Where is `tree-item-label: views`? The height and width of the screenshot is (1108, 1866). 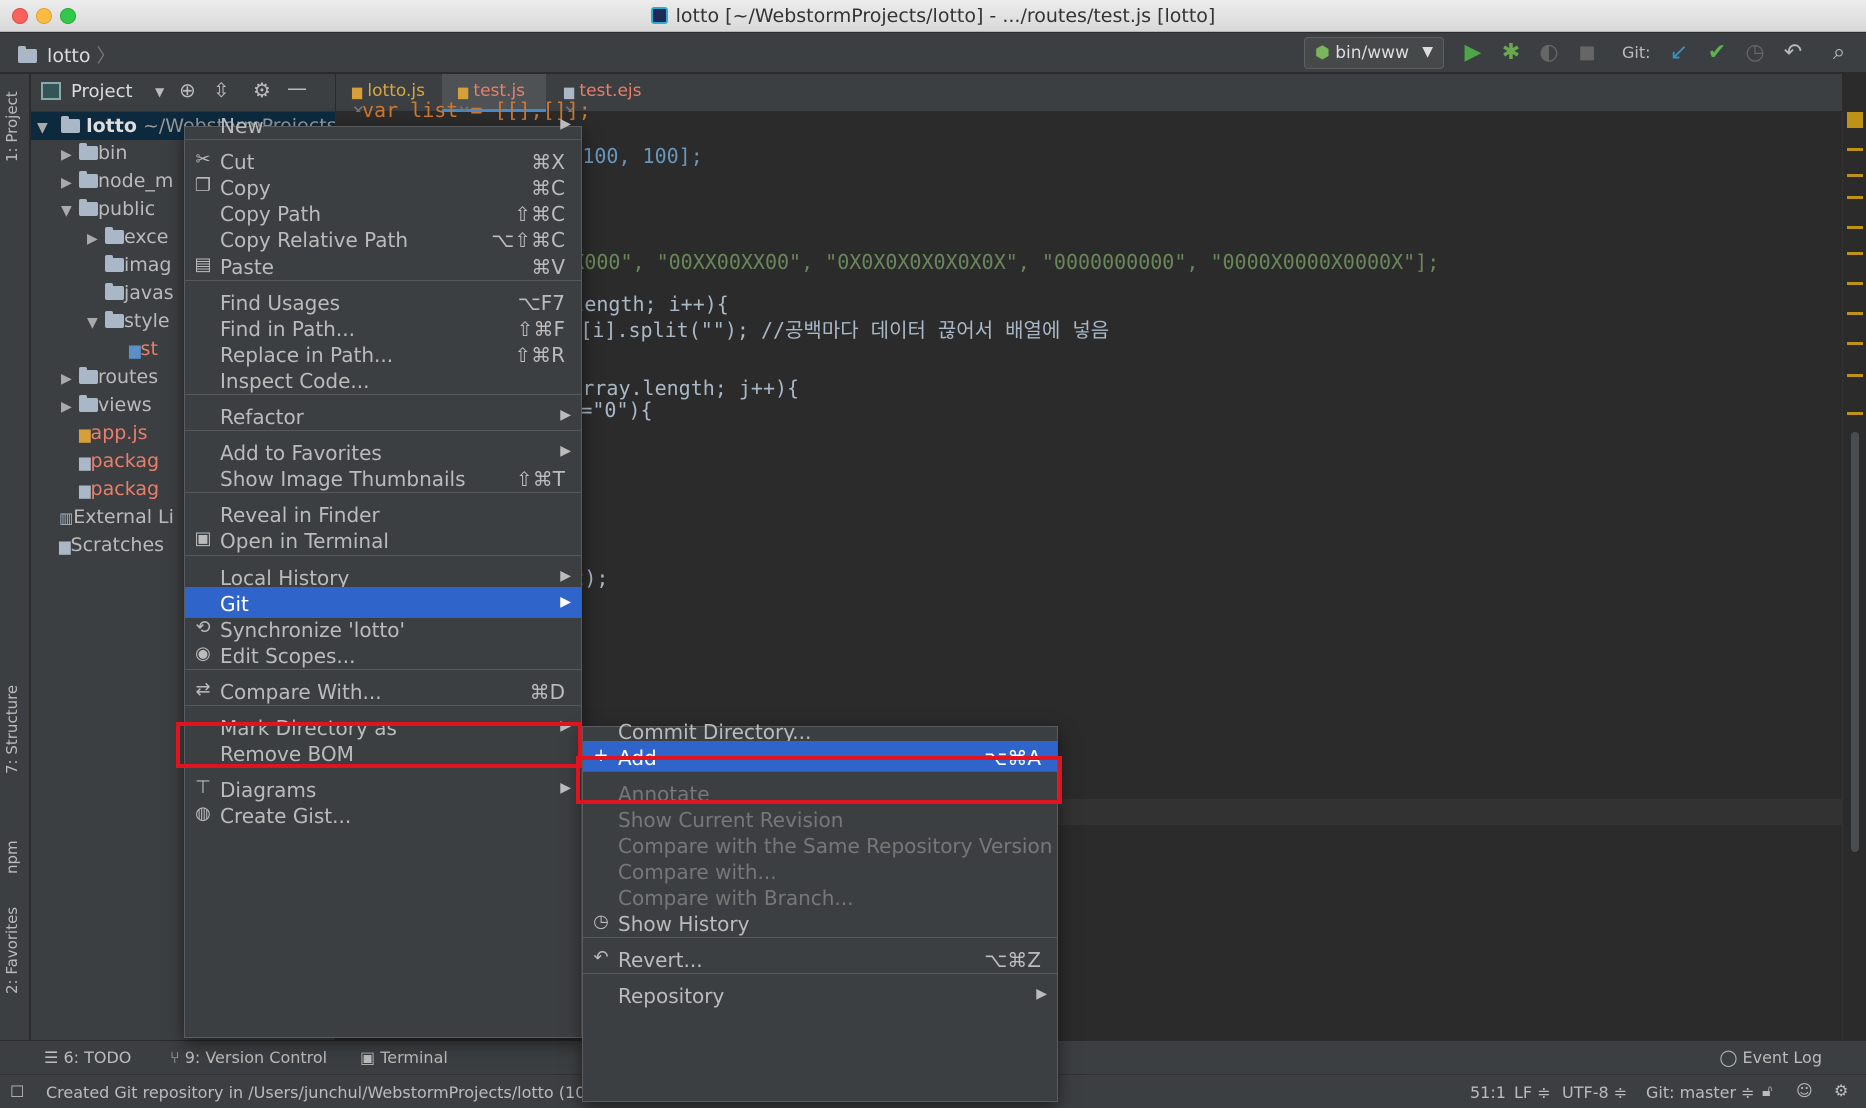 tree-item-label: views is located at coordinates (125, 405).